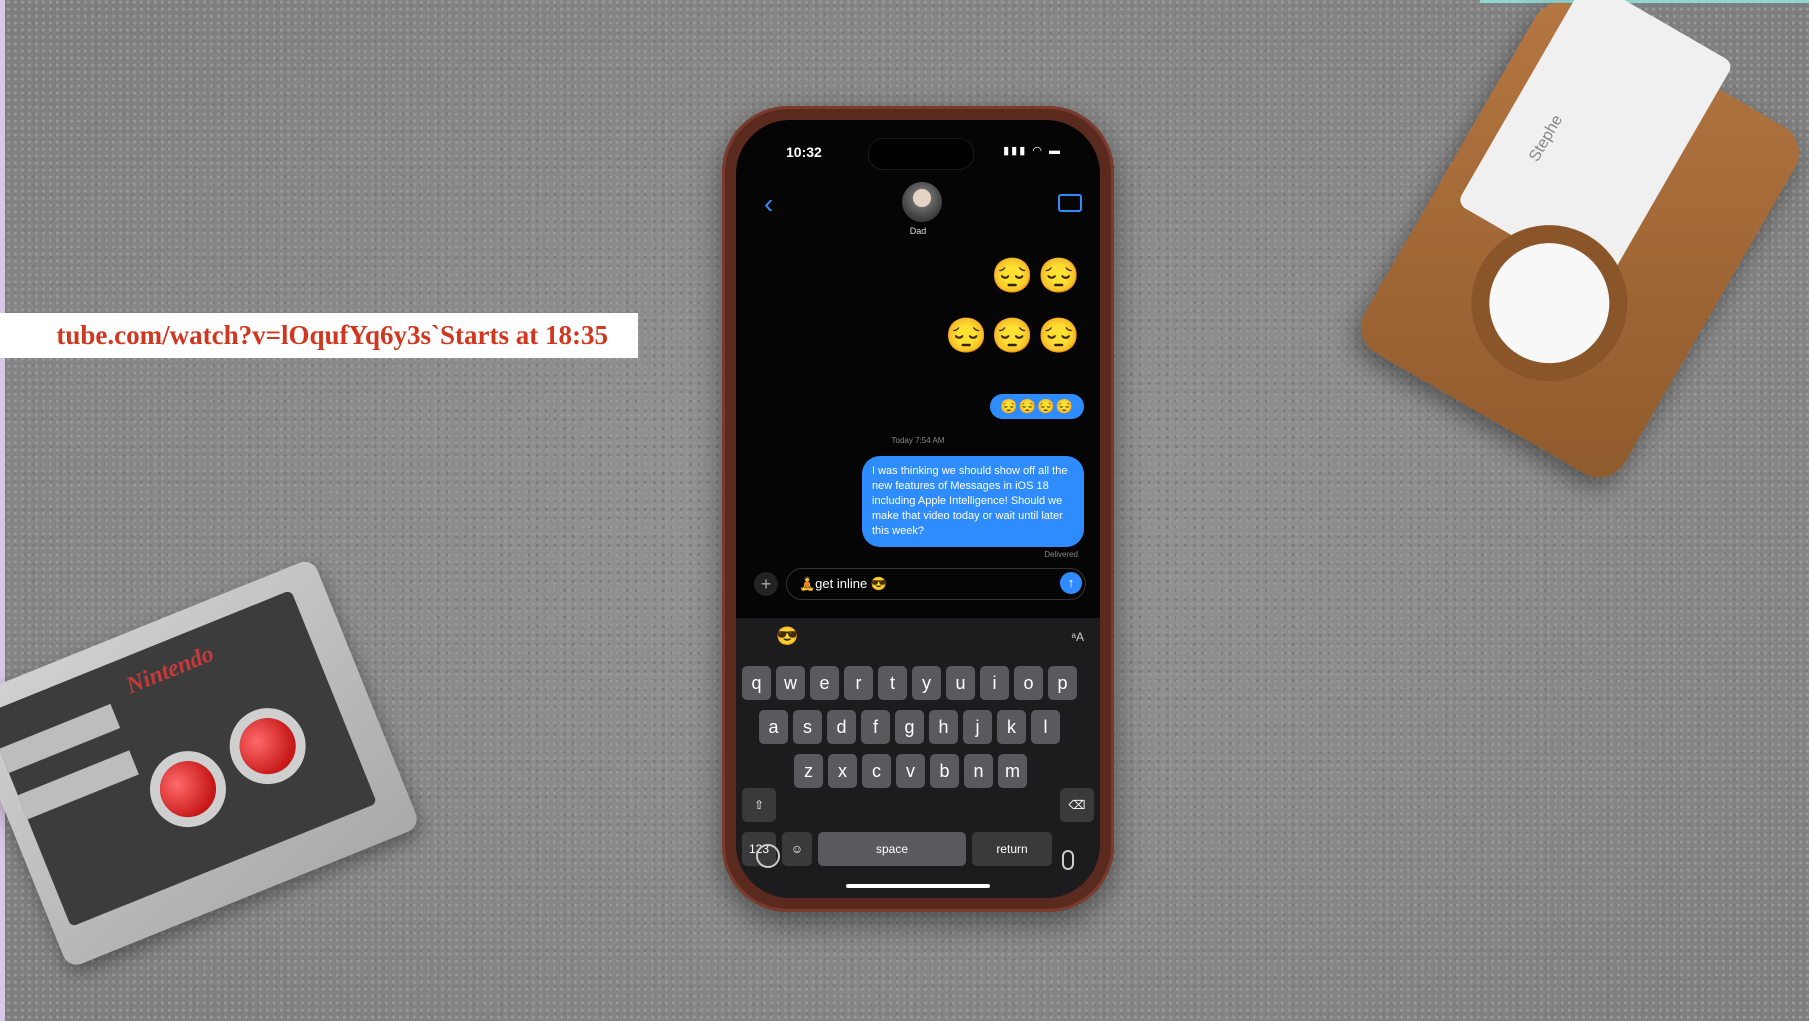 This screenshot has height=1021, width=1809. I want to click on status-time: 10:32, so click(804, 152).